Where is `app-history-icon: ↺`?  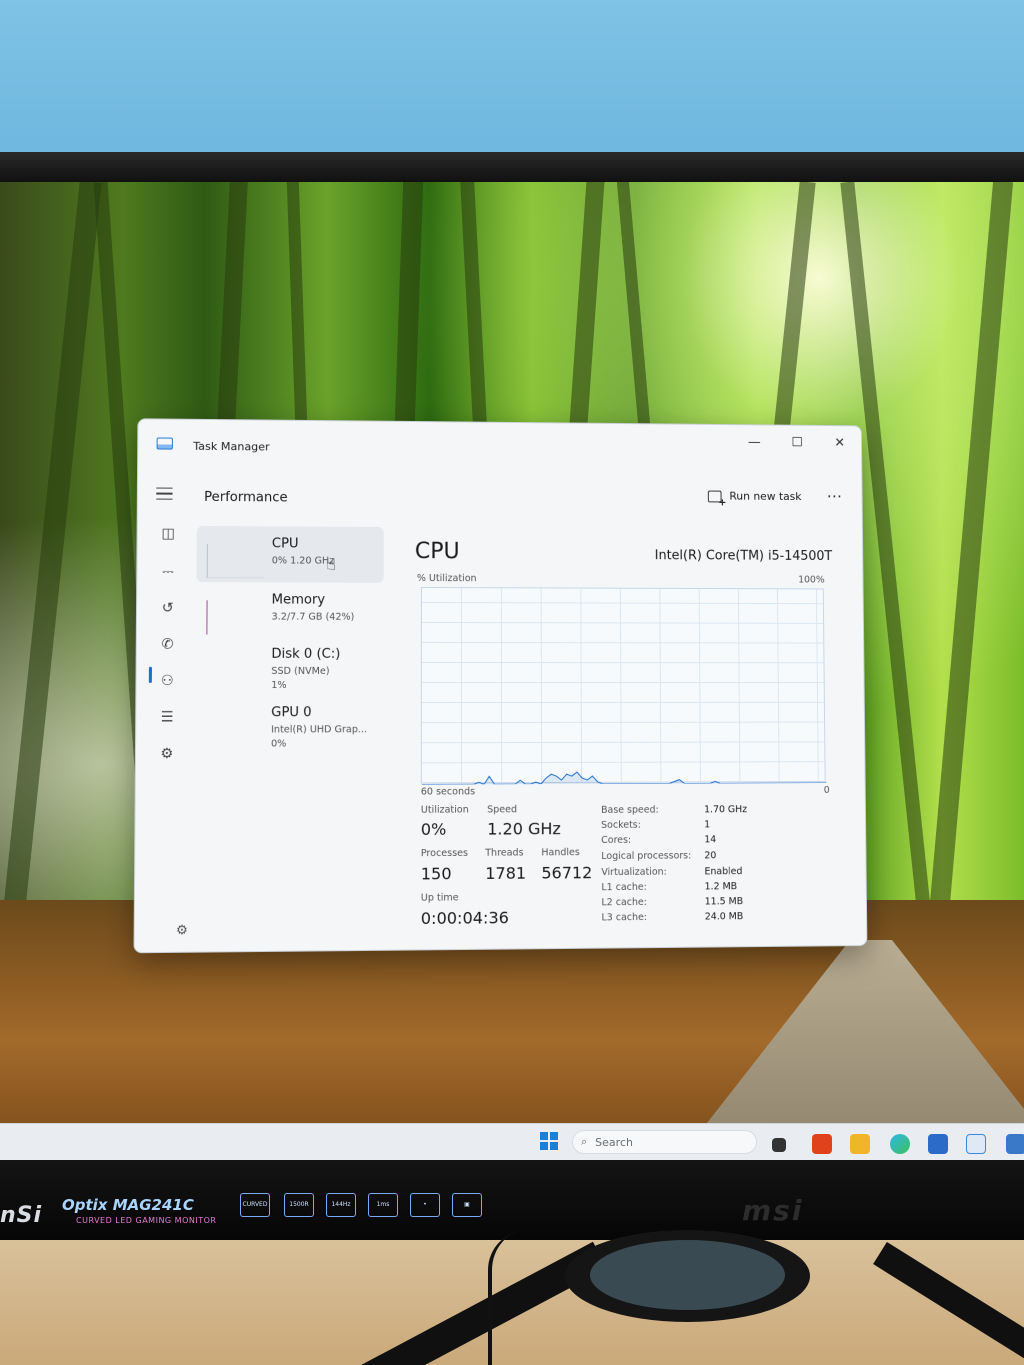 app-history-icon: ↺ is located at coordinates (167, 608).